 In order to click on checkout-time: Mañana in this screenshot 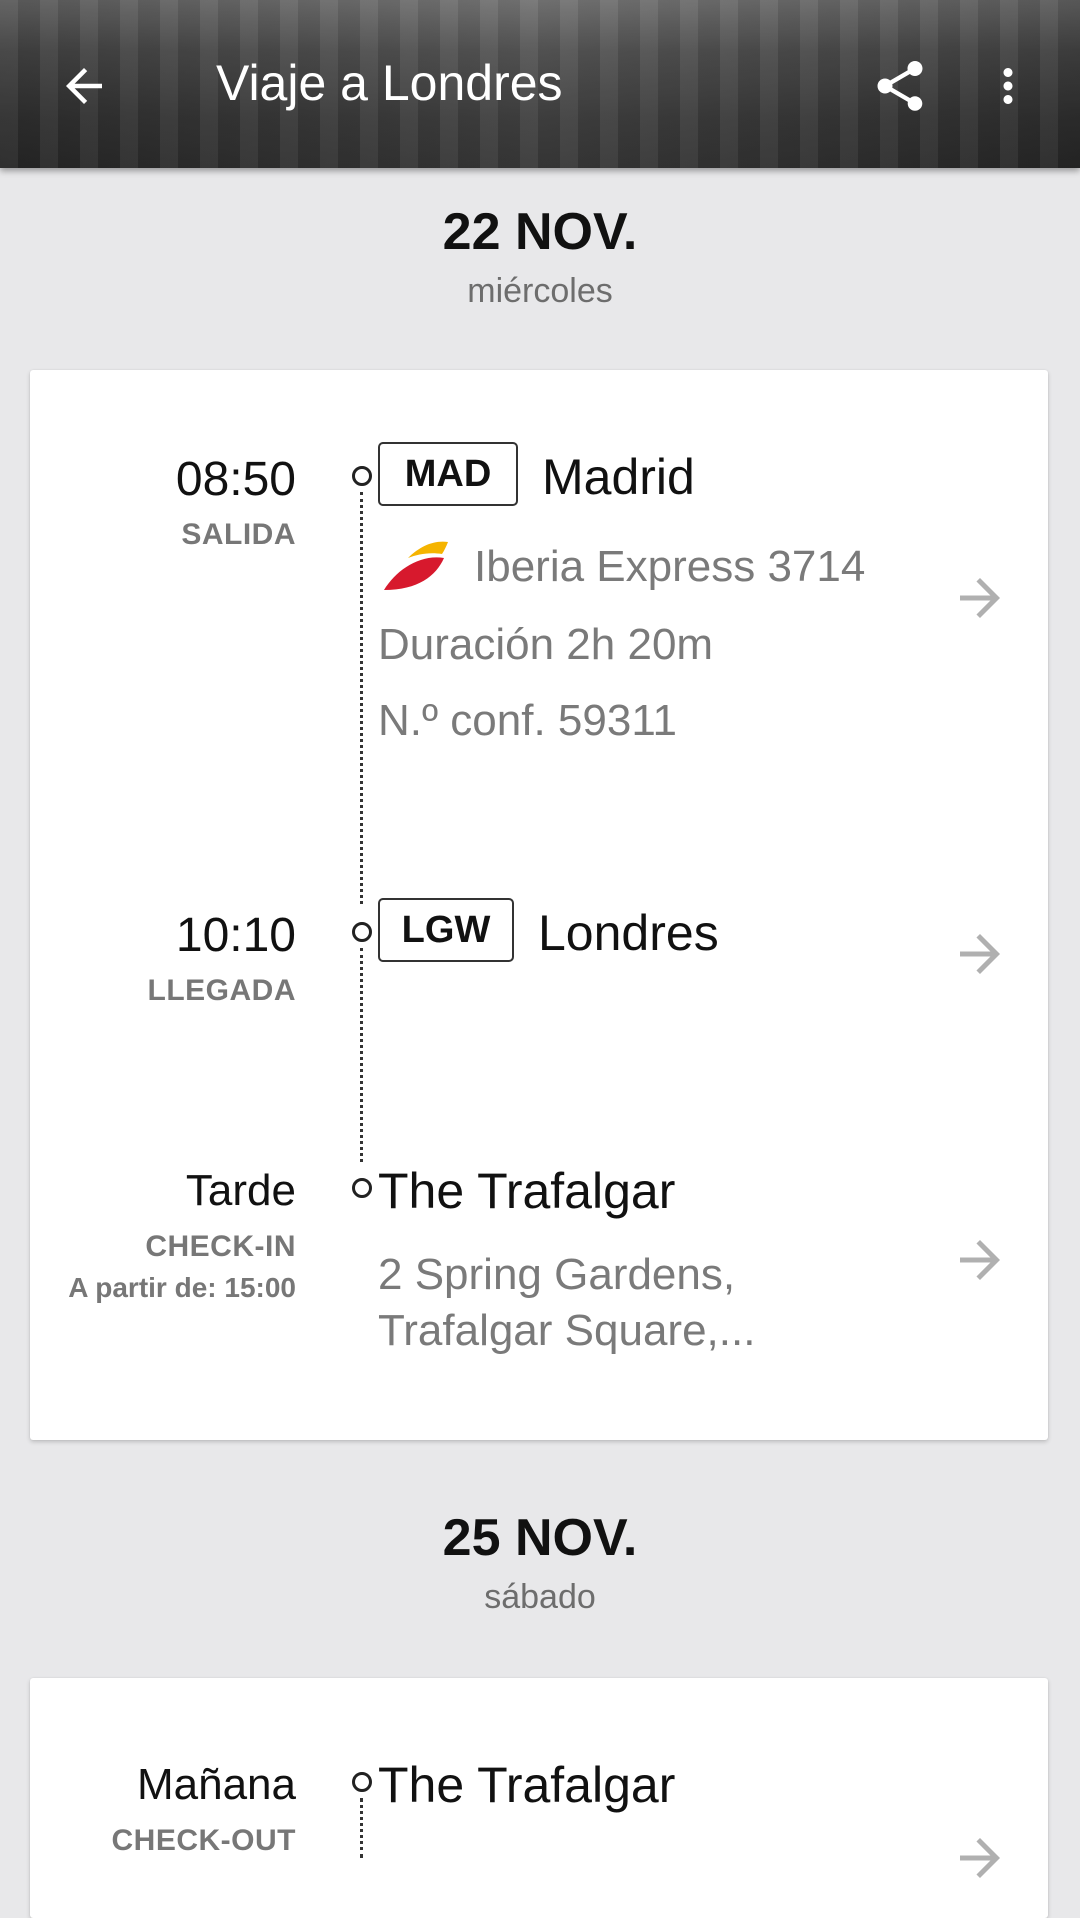, I will do `click(216, 1784)`.